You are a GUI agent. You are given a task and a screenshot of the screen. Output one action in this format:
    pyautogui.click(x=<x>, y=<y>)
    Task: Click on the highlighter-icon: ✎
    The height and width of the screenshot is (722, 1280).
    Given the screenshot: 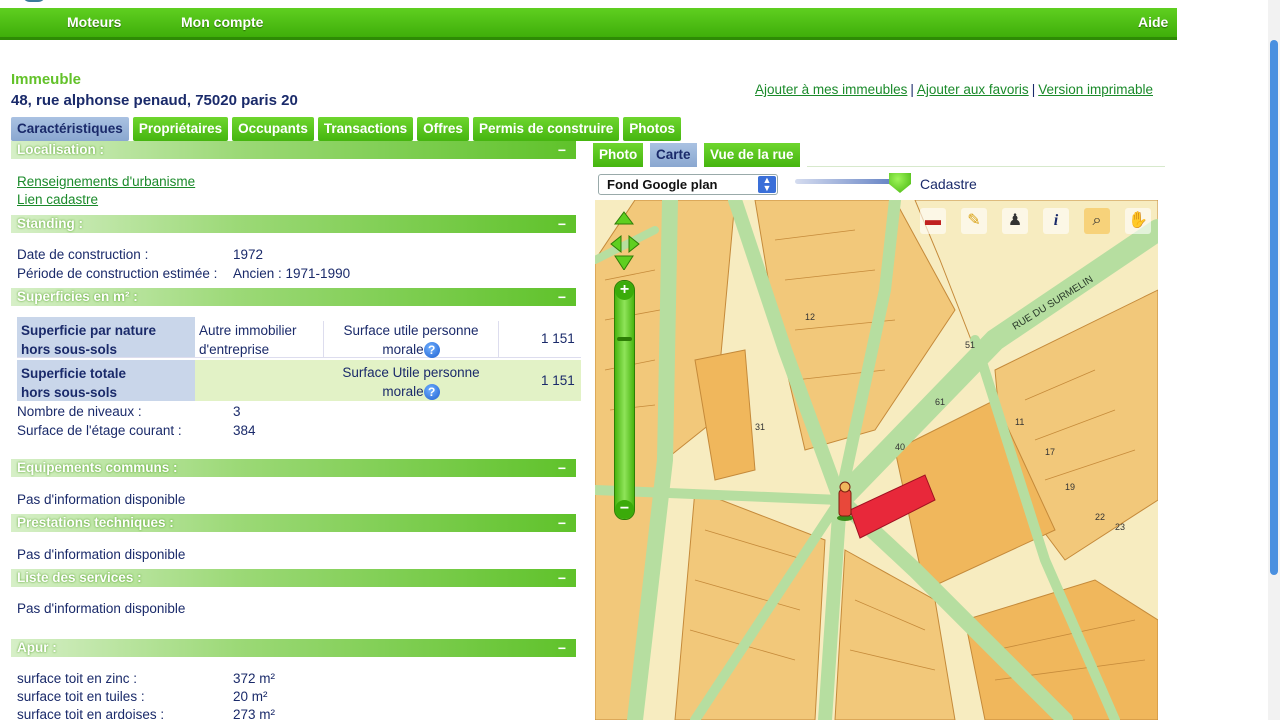 What is the action you would take?
    pyautogui.click(x=974, y=221)
    